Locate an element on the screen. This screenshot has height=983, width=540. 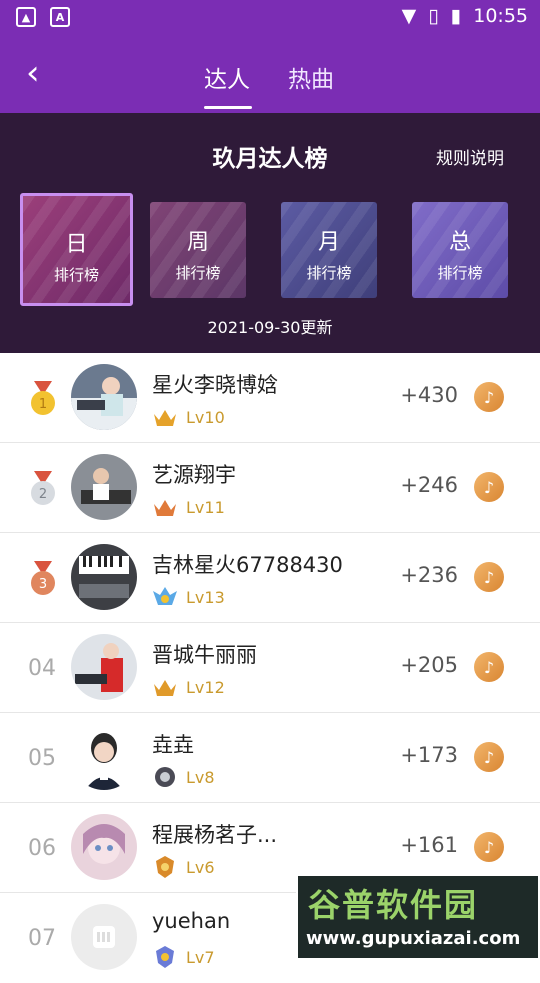
active-tab-indicator is located at coordinates (228, 107).